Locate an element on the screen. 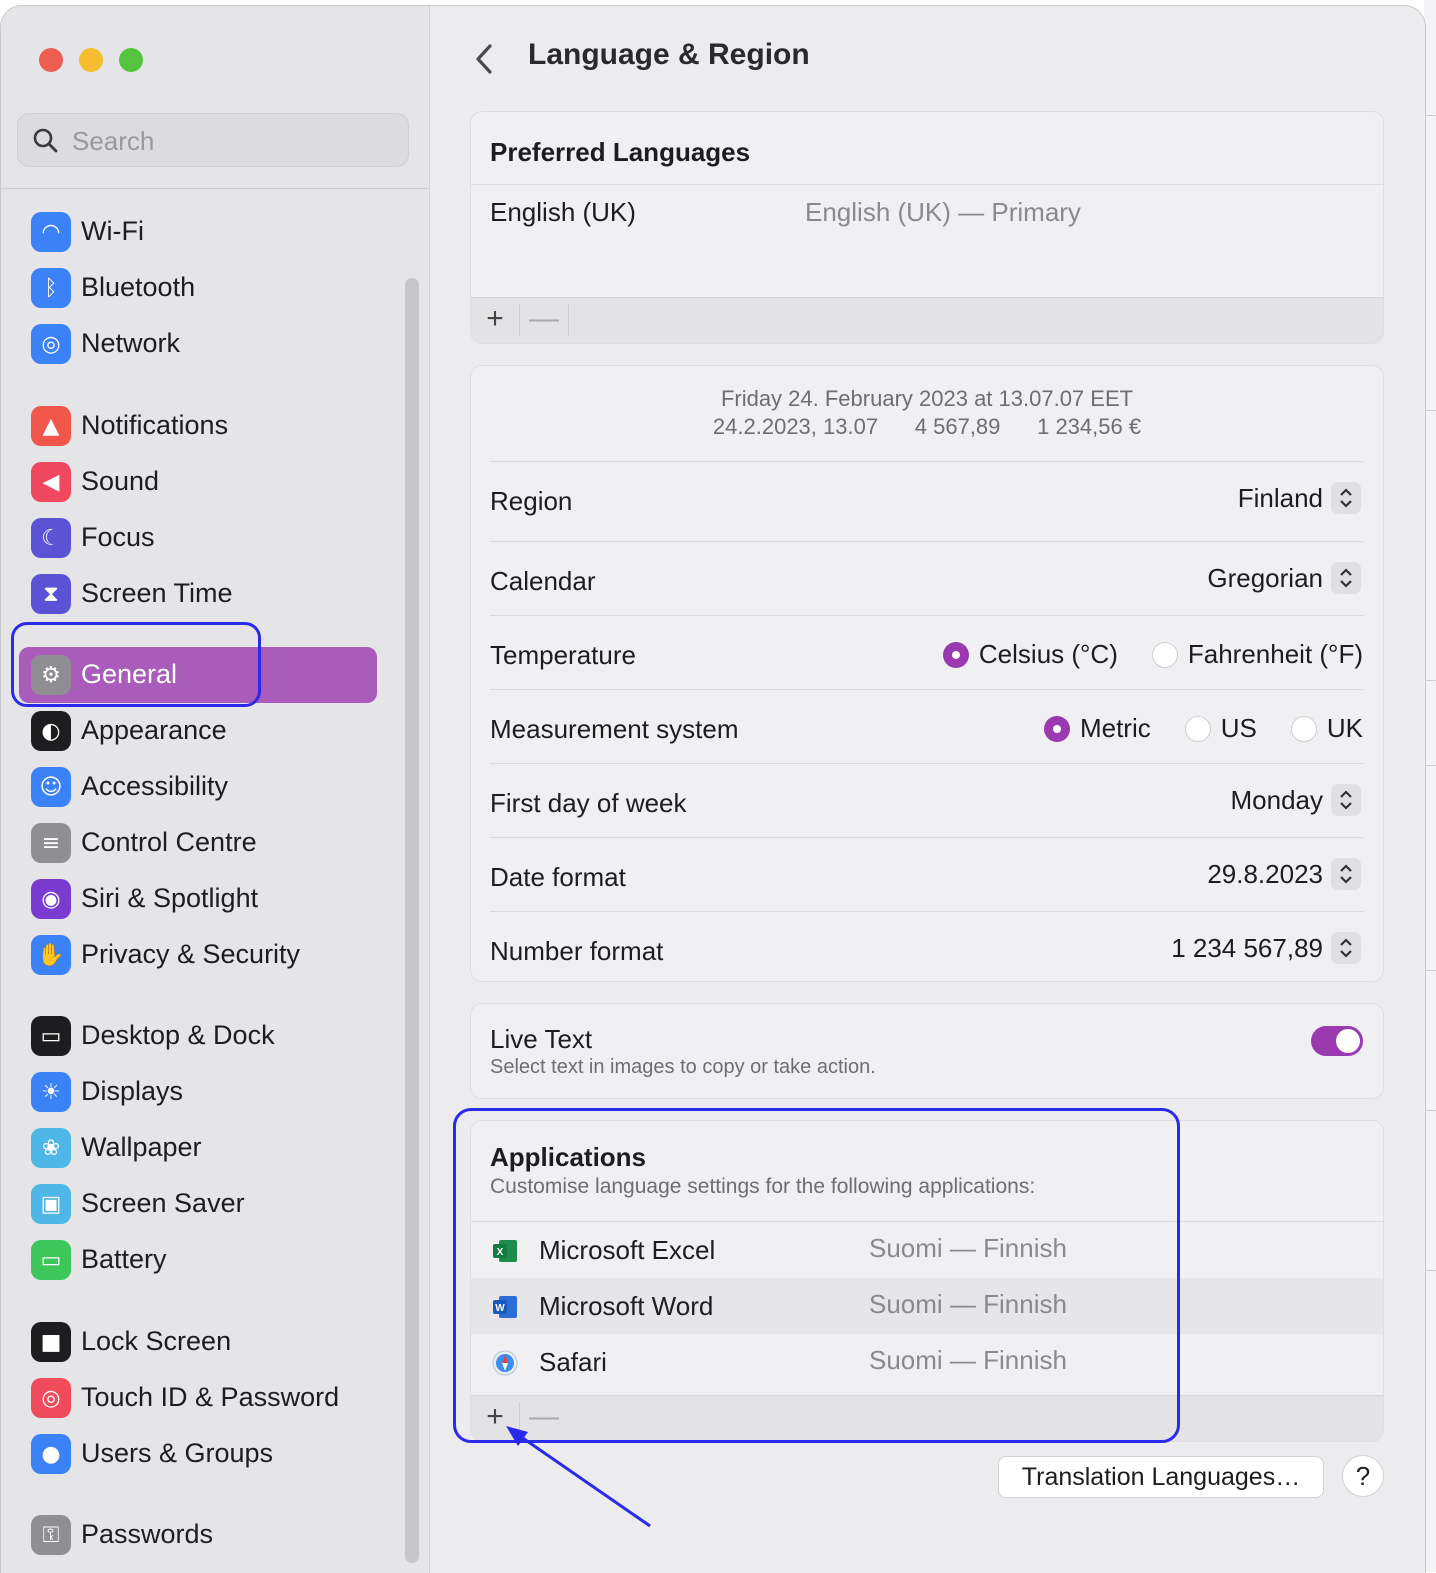  screensaver-icon: ▣ is located at coordinates (51, 1204).